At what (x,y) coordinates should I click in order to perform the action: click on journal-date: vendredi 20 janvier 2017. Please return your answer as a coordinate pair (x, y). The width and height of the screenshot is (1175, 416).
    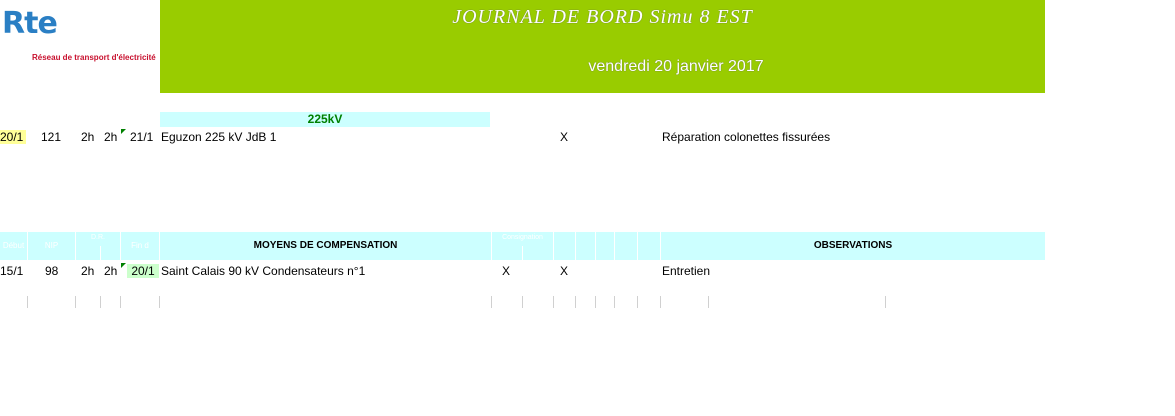
    Looking at the image, I should click on (676, 66).